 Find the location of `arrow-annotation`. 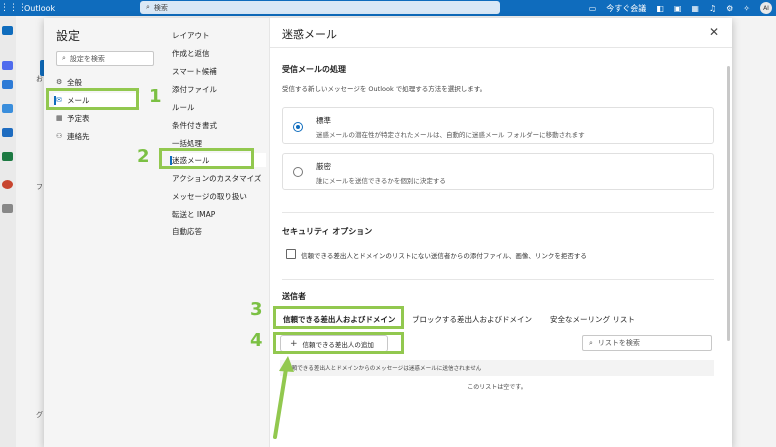

arrow-annotation is located at coordinates (283, 397).